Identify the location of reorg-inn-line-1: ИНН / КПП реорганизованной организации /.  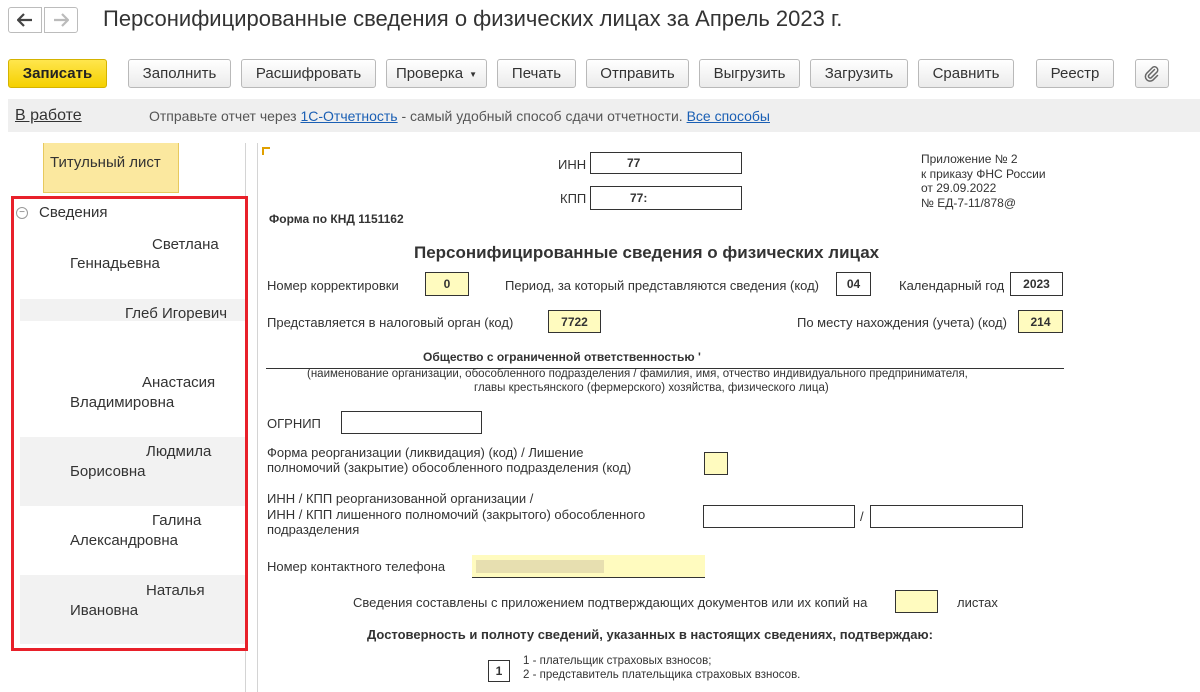
(400, 498).